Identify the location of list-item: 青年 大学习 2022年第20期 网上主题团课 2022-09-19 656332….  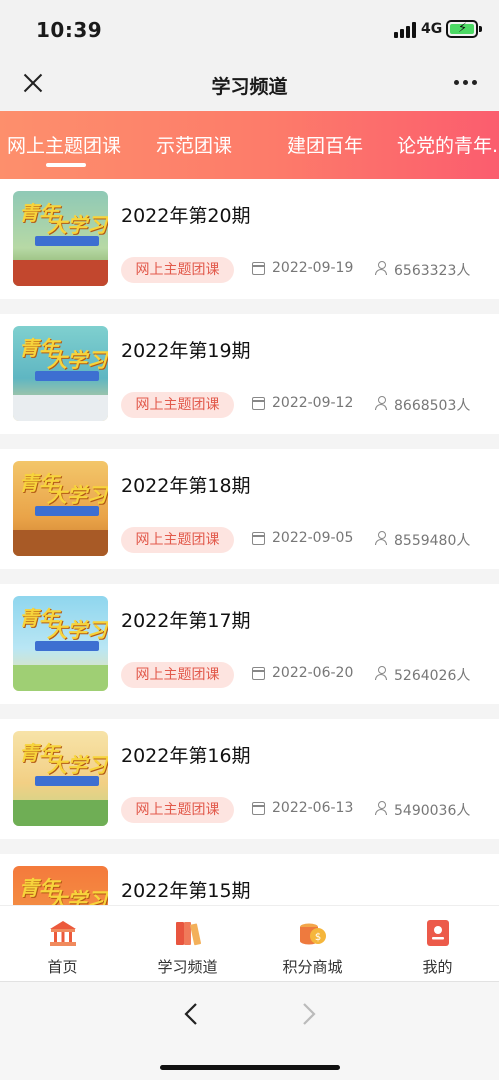
(249, 239).